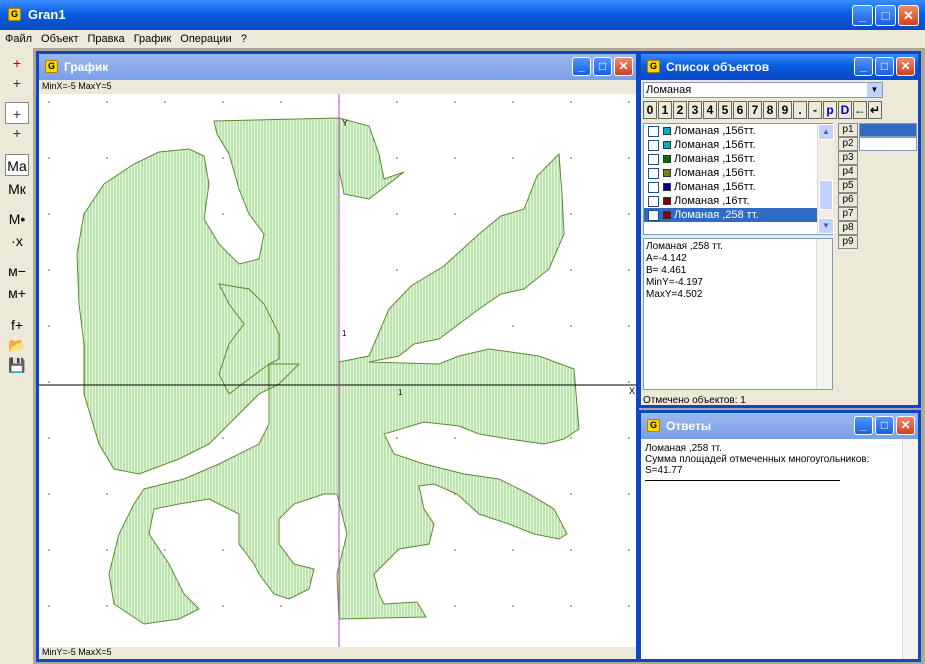 The image size is (925, 664). Describe the element at coordinates (244, 39) in the screenshot. I see `menu-help: ?` at that location.